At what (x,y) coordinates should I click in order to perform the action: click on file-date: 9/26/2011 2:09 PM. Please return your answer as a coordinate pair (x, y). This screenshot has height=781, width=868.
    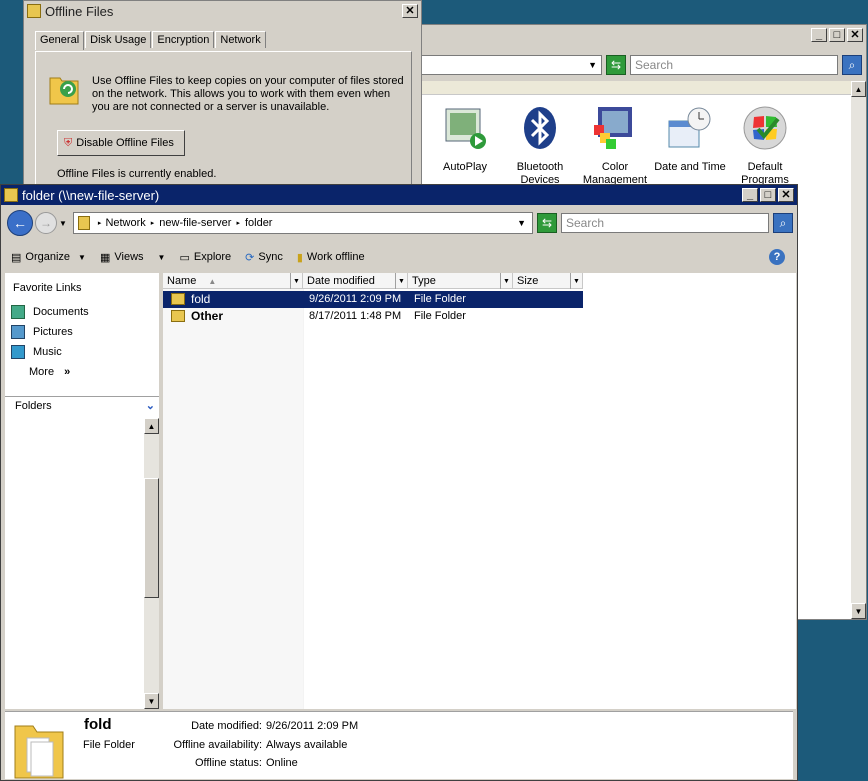
    Looking at the image, I should click on (355, 299).